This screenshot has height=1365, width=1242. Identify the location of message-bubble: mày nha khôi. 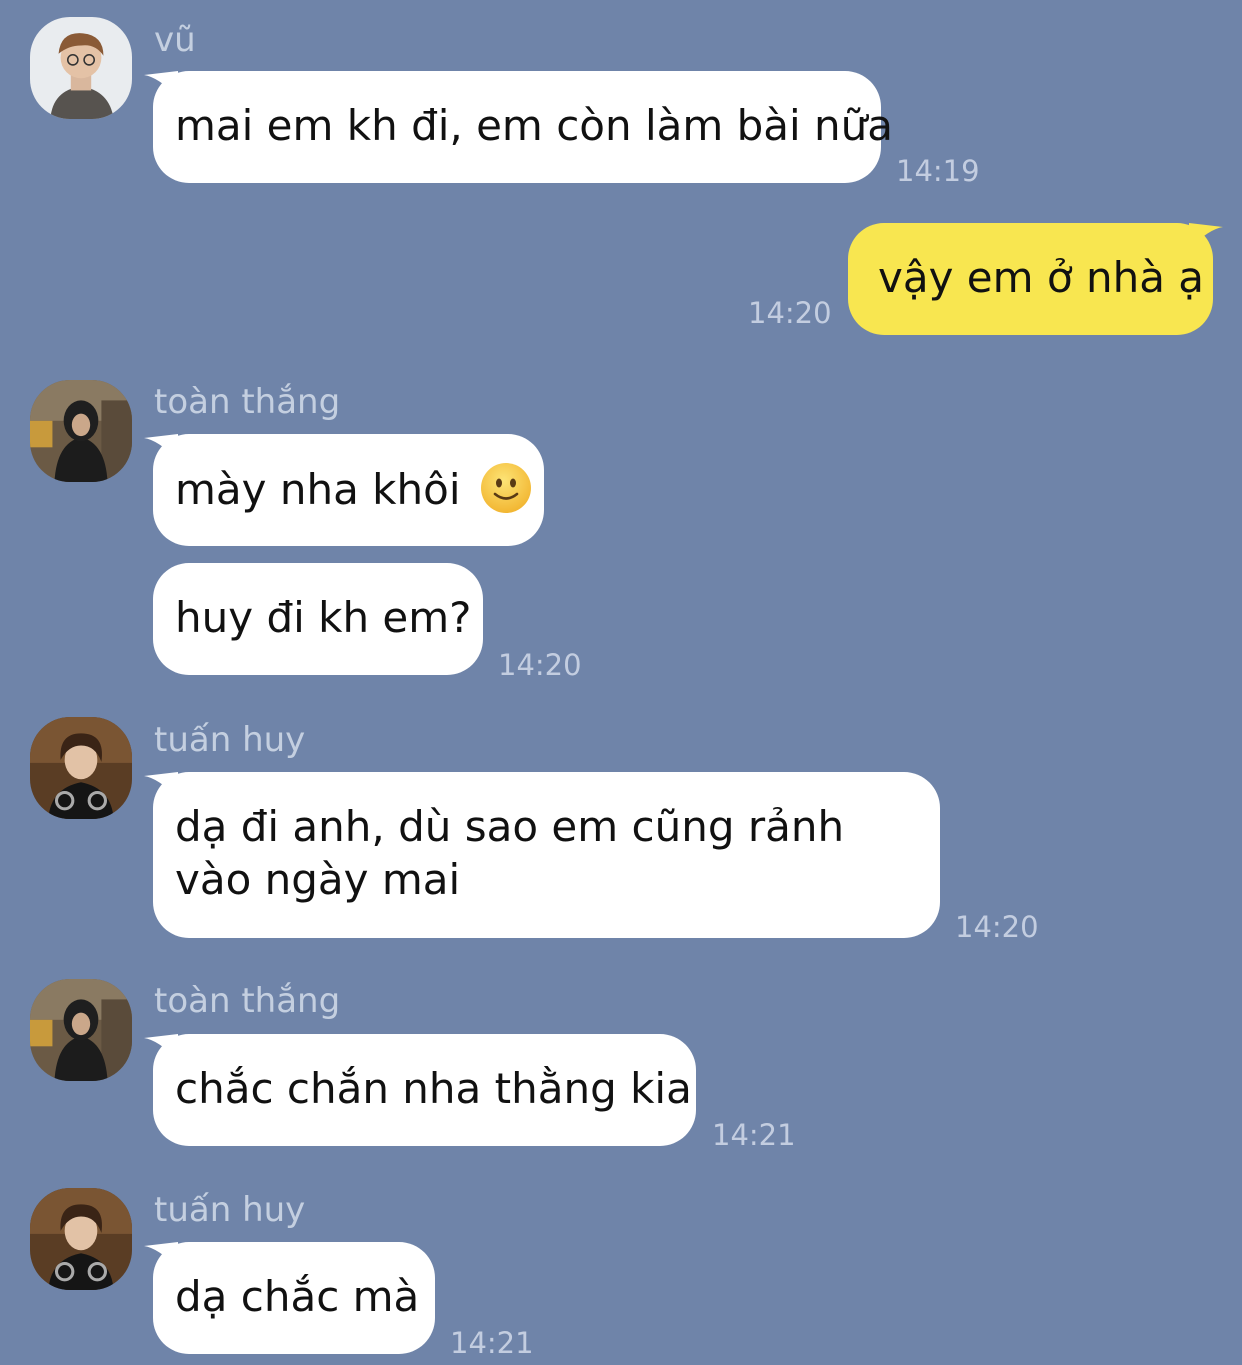
(344, 490).